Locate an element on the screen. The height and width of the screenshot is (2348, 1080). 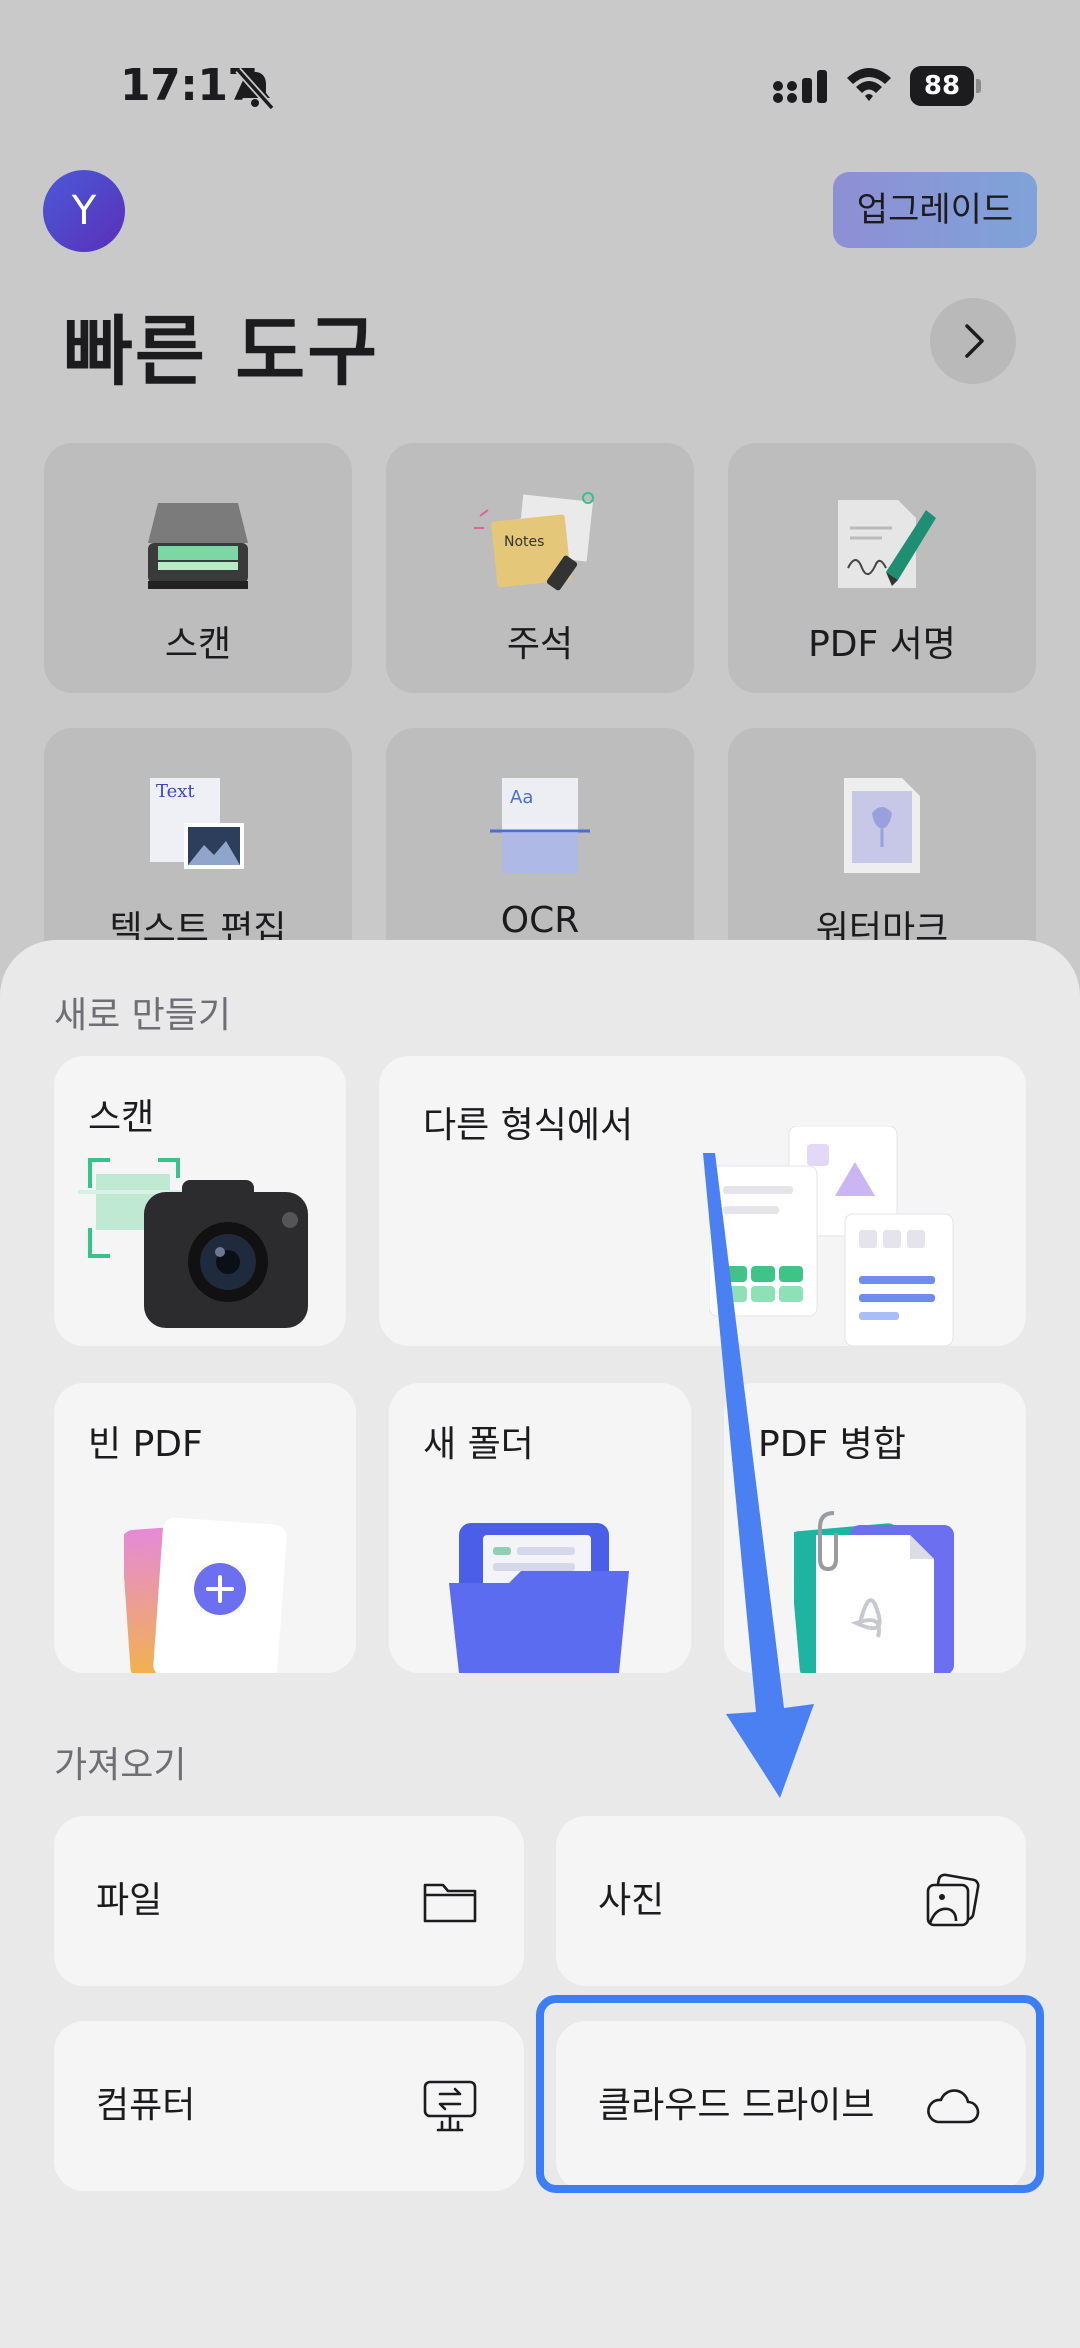
tool-pdf-sign: PDF 서명 is located at coordinates (882, 568).